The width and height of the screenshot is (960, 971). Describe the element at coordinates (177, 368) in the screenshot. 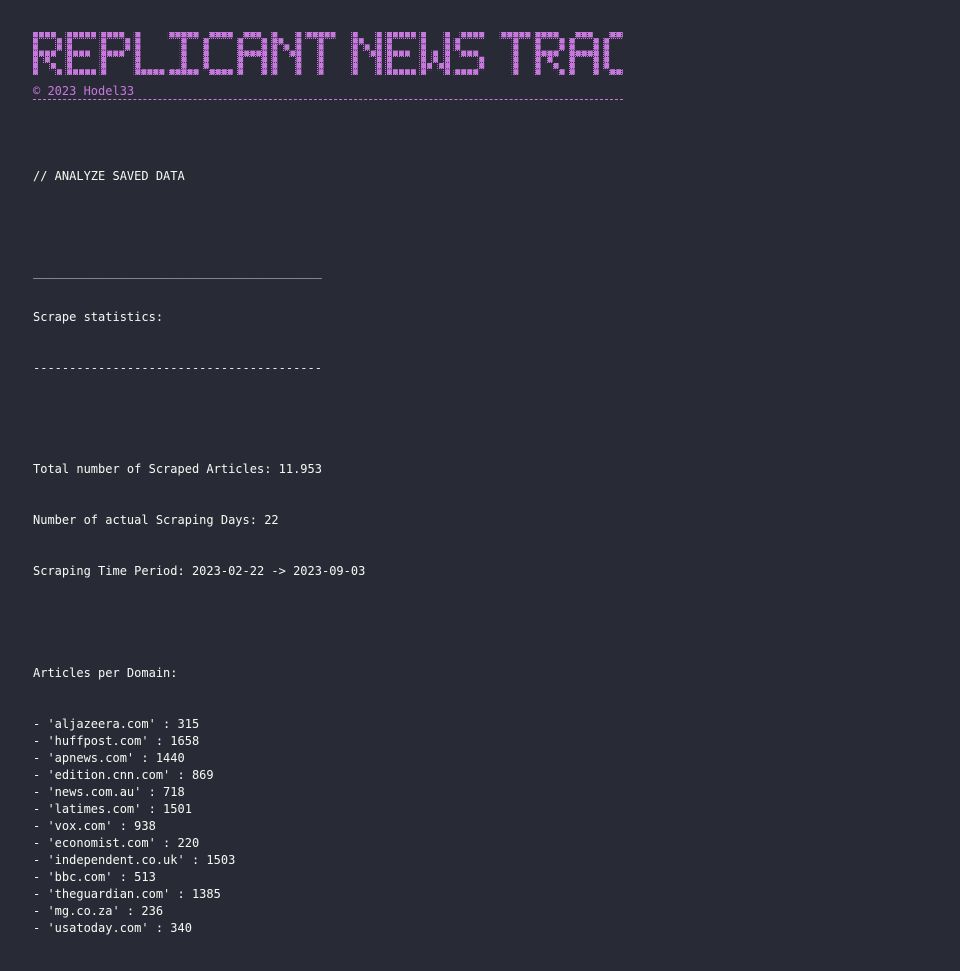

I see `rule-bottom: ----------------------------------------` at that location.